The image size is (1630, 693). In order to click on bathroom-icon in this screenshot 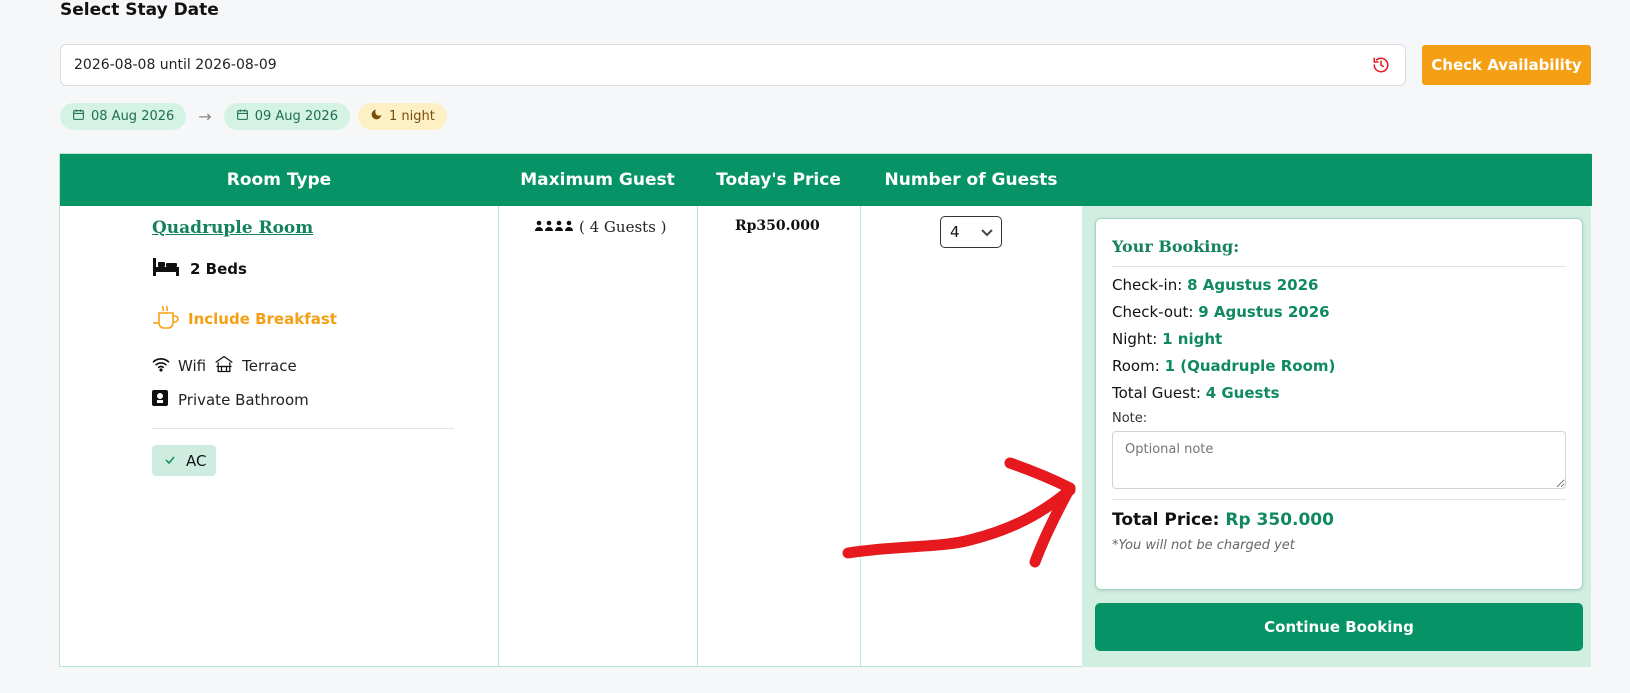, I will do `click(160, 400)`.